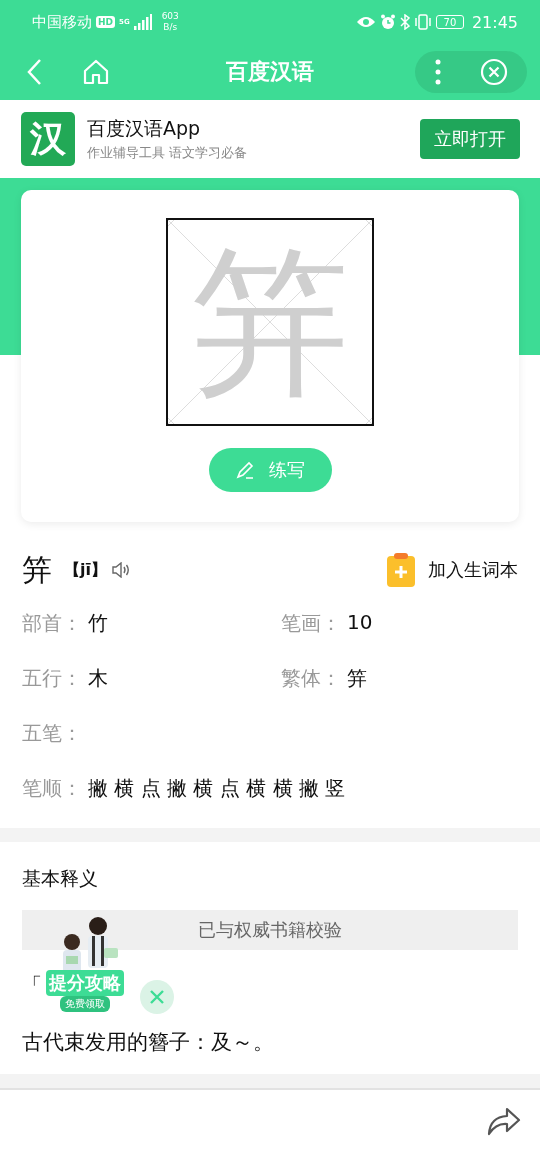  Describe the element at coordinates (98, 623) in the screenshot. I see `field-value: 竹` at that location.